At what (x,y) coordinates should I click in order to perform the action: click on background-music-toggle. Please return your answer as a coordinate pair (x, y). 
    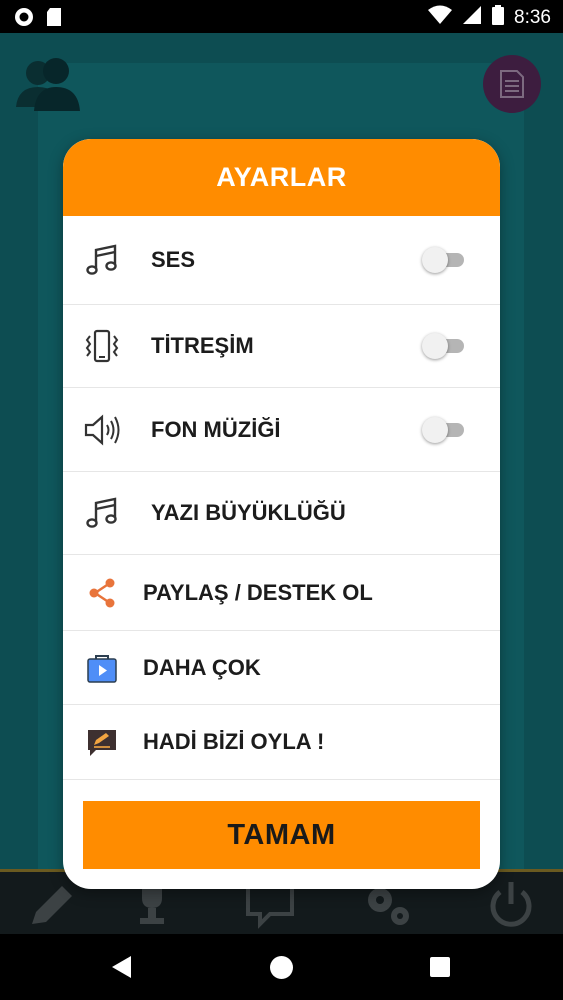
    Looking at the image, I should click on (443, 429).